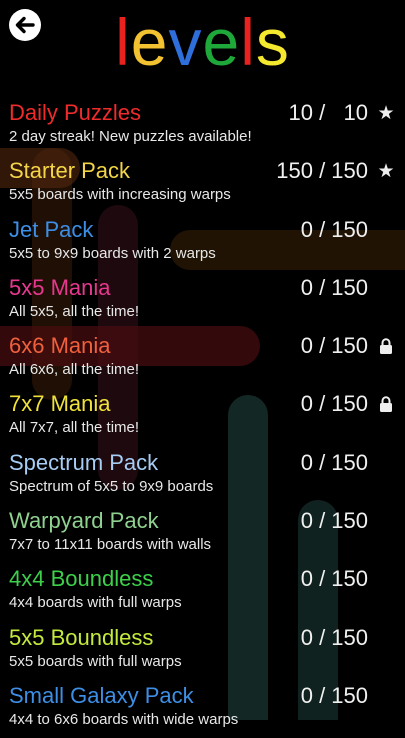 Image resolution: width=405 pixels, height=738 pixels. I want to click on pack-name: Warpyard Pack, so click(84, 521).